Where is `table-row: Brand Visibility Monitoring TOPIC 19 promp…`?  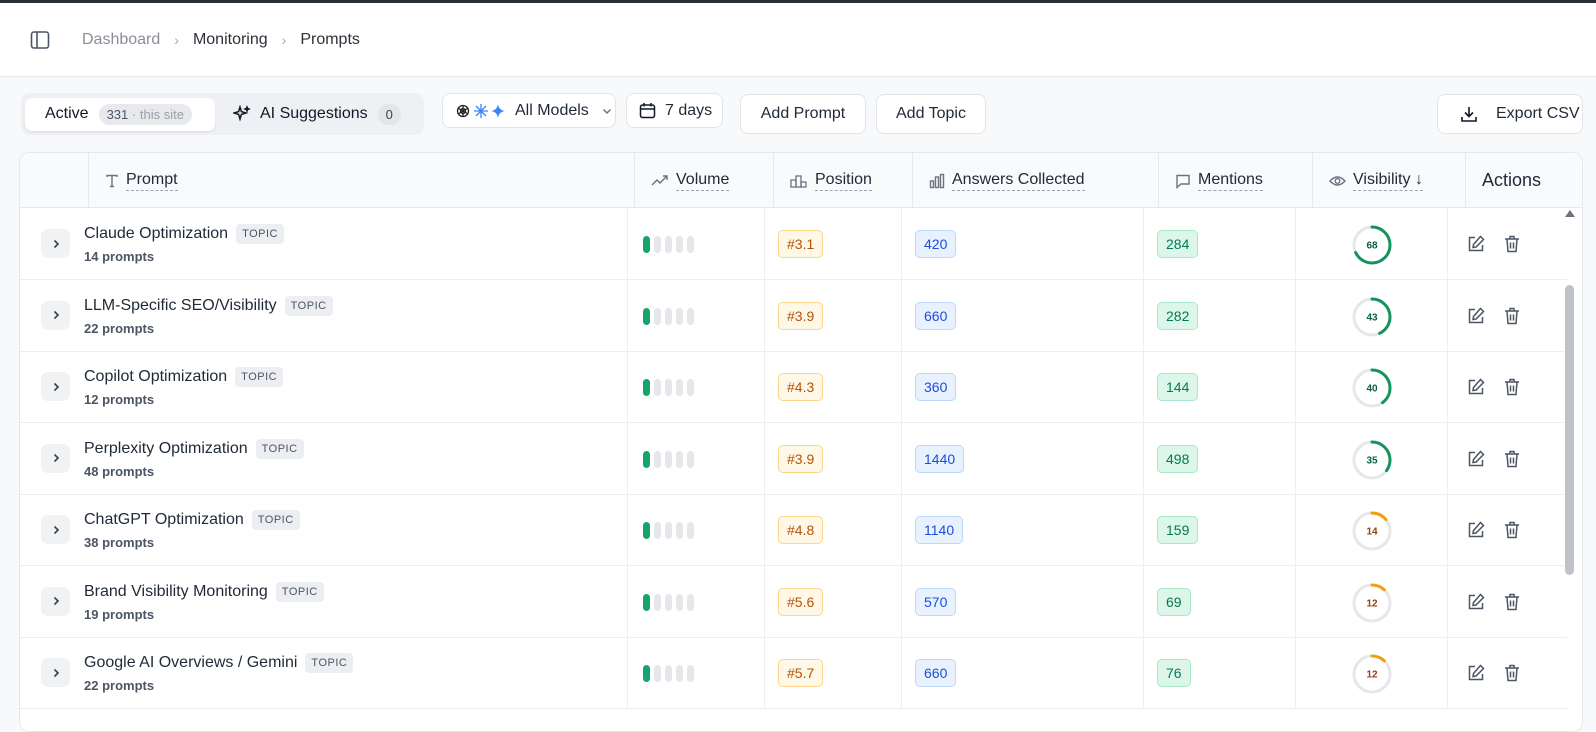
table-row: Brand Visibility Monitoring TOPIC 19 promp… is located at coordinates (793, 601).